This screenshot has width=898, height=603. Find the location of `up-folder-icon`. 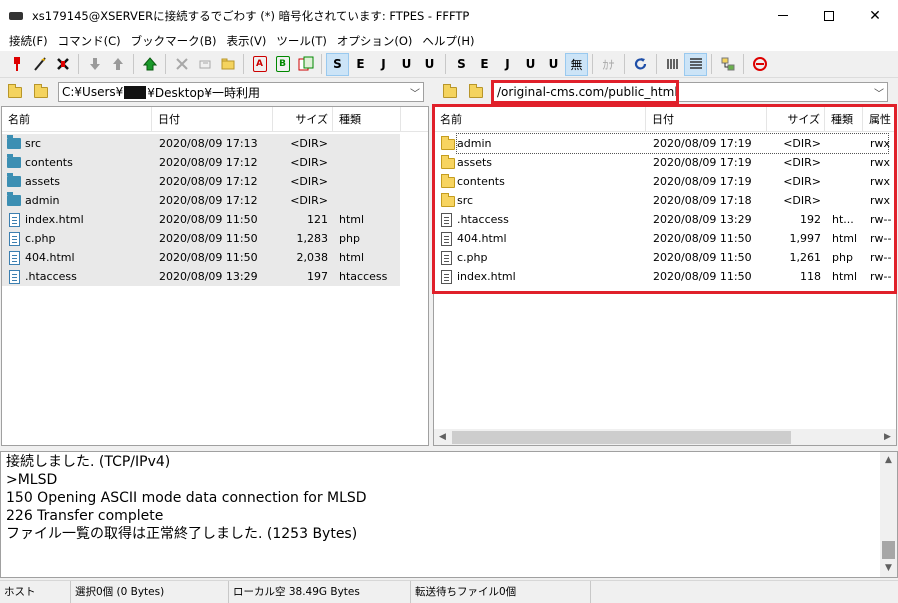

up-folder-icon is located at coordinates (450, 90).